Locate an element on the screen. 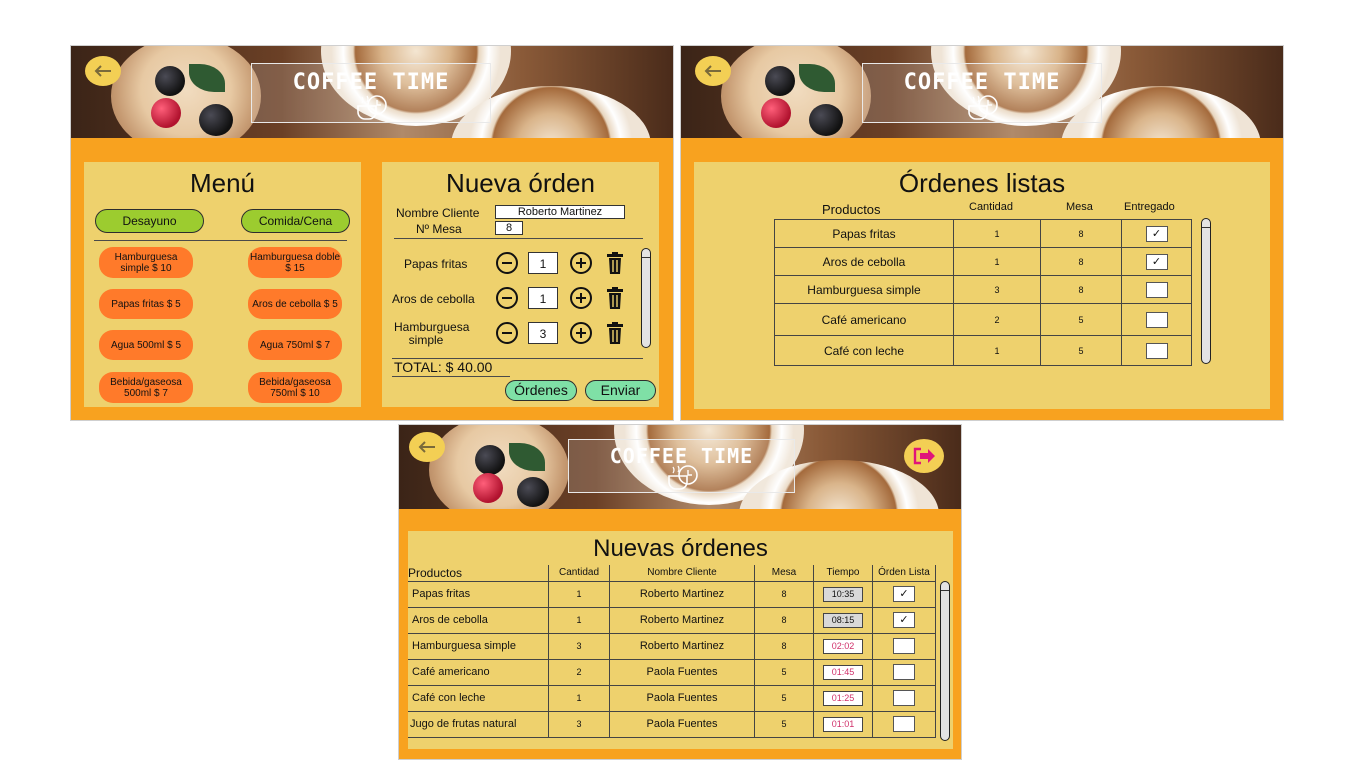 This screenshot has width=1366, height=768. time-cell: 01:45 is located at coordinates (843, 672).